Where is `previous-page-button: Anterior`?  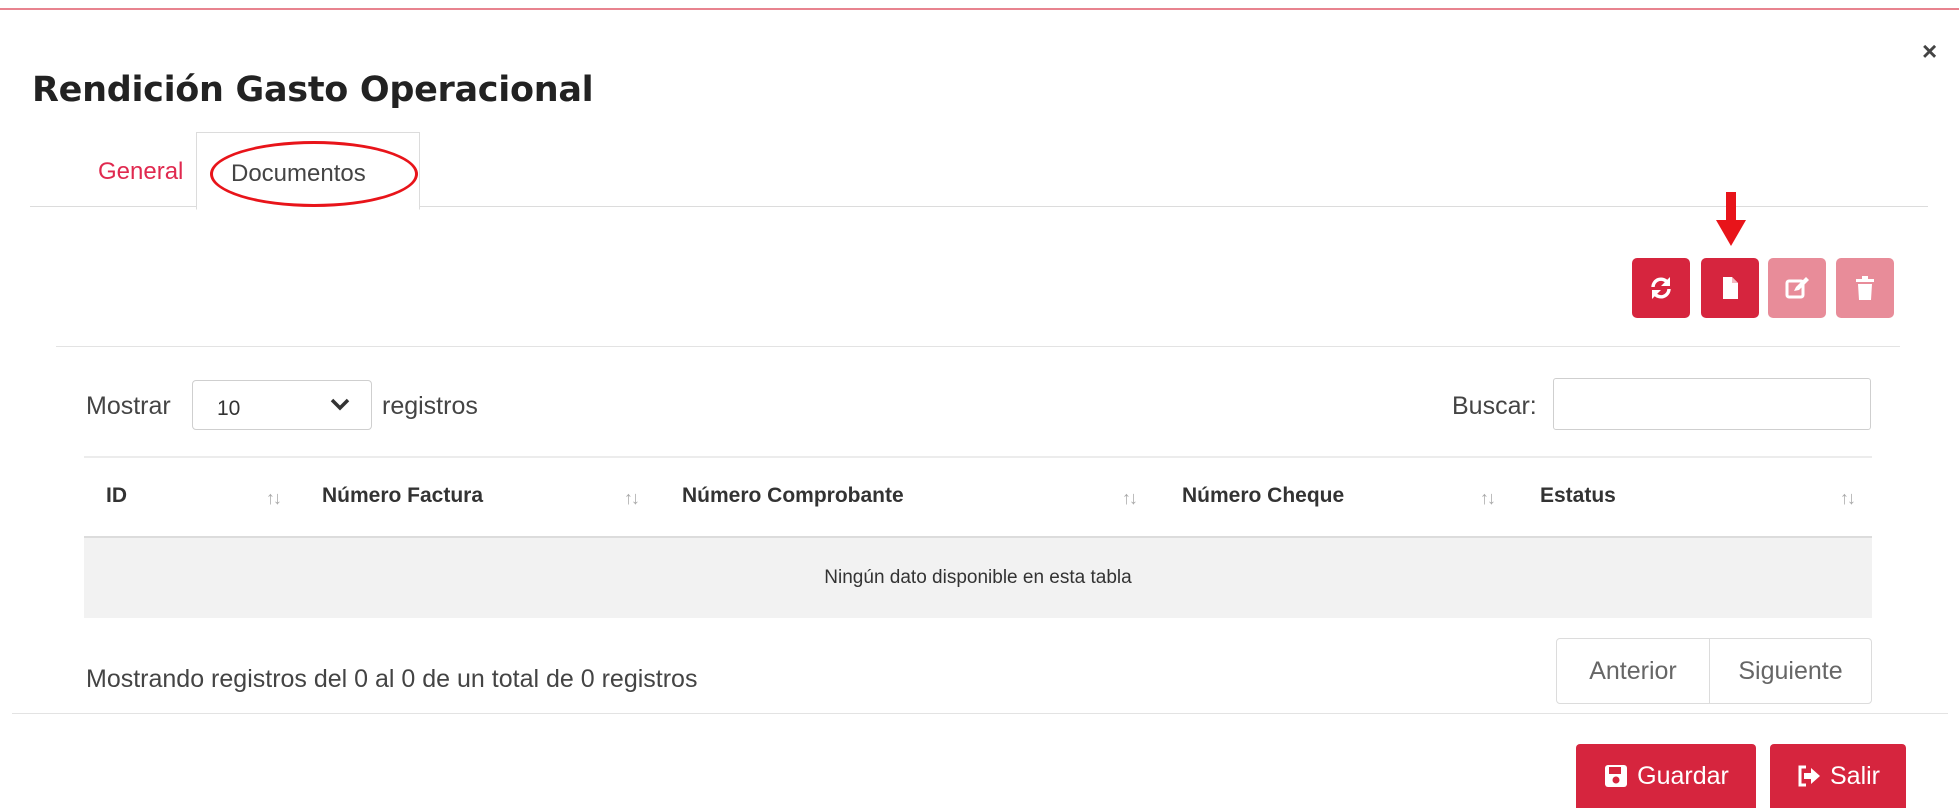
previous-page-button: Anterior is located at coordinates (1633, 671).